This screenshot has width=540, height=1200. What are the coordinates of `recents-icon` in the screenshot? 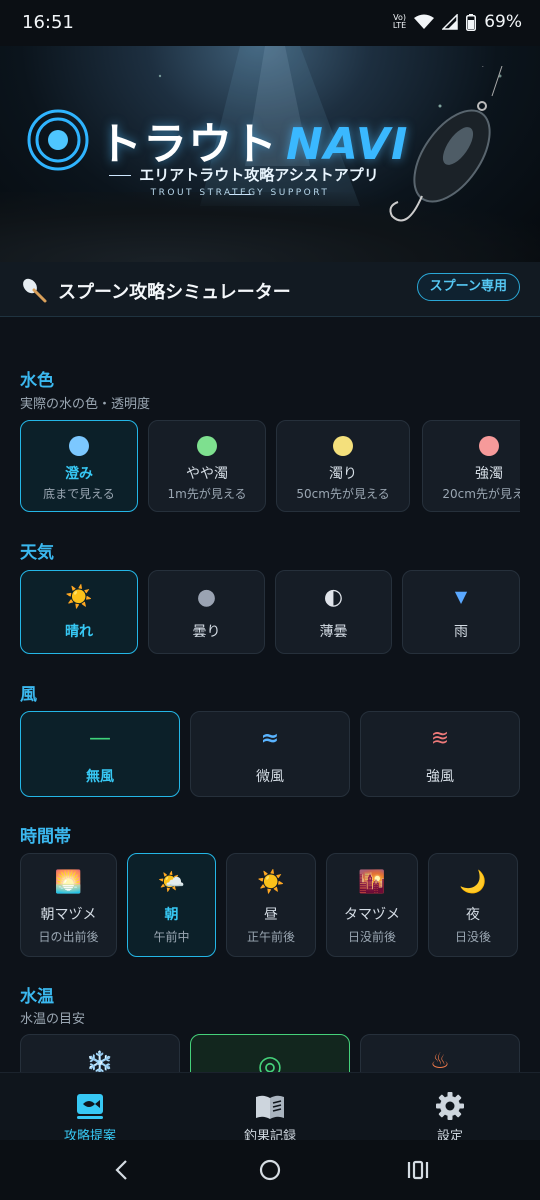 It's located at (418, 1170).